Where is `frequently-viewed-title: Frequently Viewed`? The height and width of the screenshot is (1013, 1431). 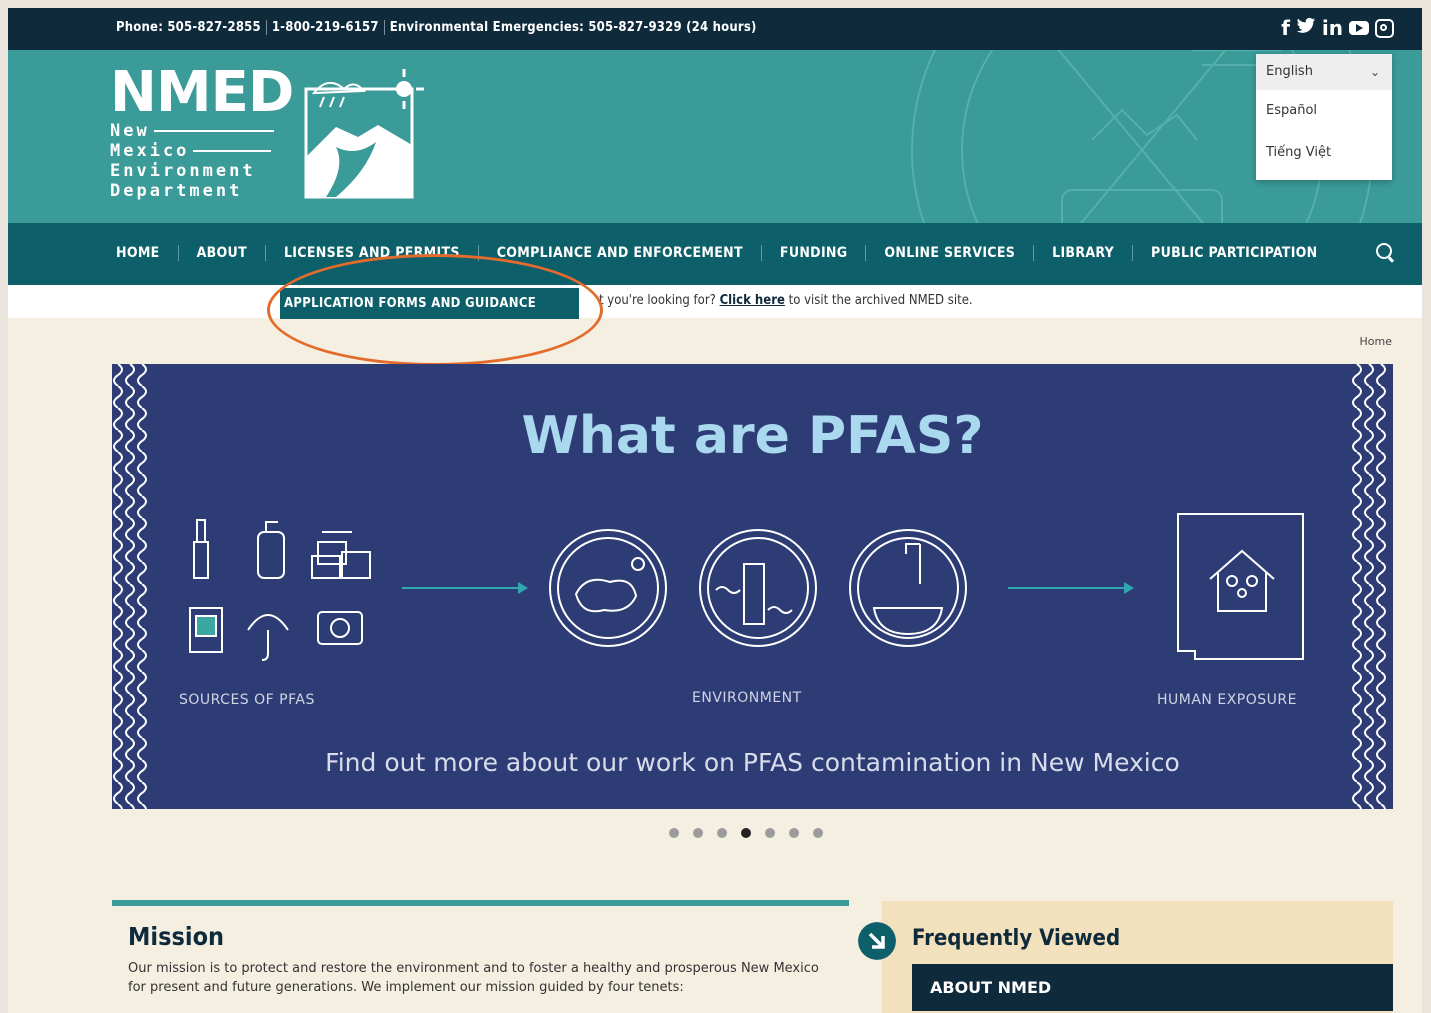
frequently-viewed-title: Frequently Viewed is located at coordinates (1016, 938).